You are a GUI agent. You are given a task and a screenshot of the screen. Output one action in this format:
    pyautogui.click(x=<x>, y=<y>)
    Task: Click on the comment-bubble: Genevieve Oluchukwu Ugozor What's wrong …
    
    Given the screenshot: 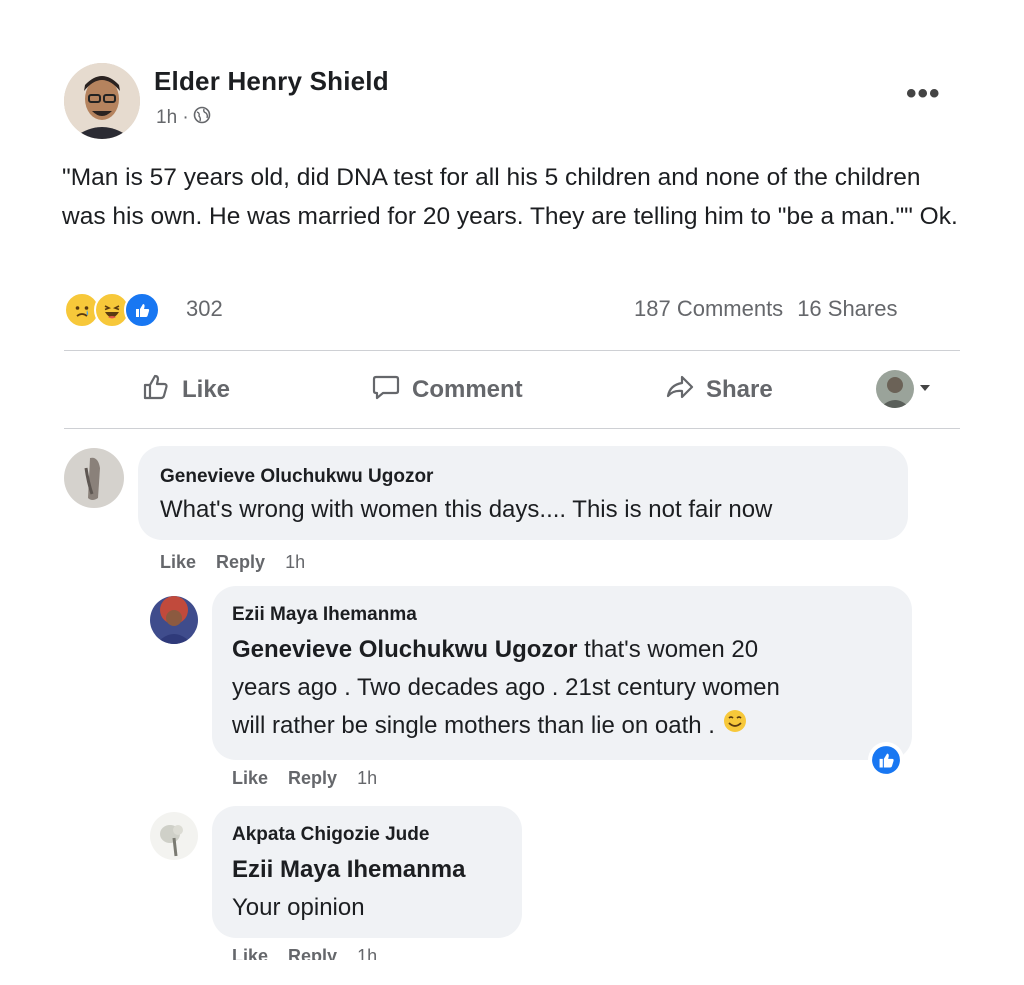 What is the action you would take?
    pyautogui.click(x=523, y=493)
    